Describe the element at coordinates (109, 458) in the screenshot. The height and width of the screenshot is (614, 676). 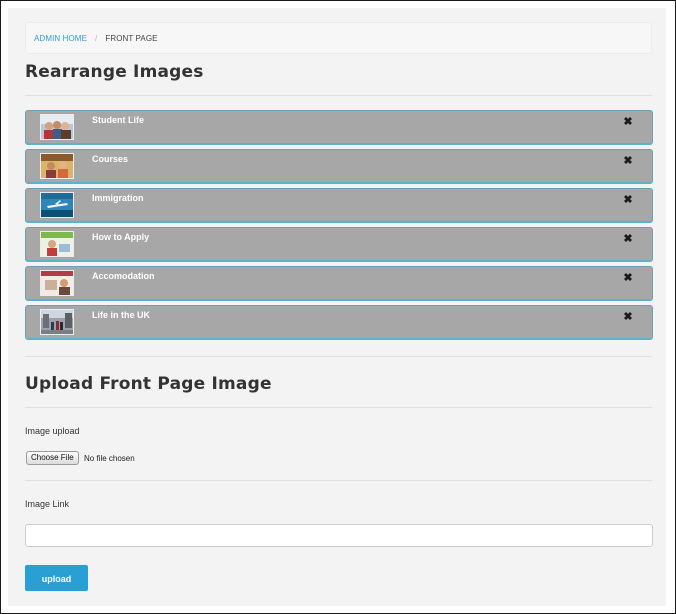
I see `file-status-text: No file chosen` at that location.